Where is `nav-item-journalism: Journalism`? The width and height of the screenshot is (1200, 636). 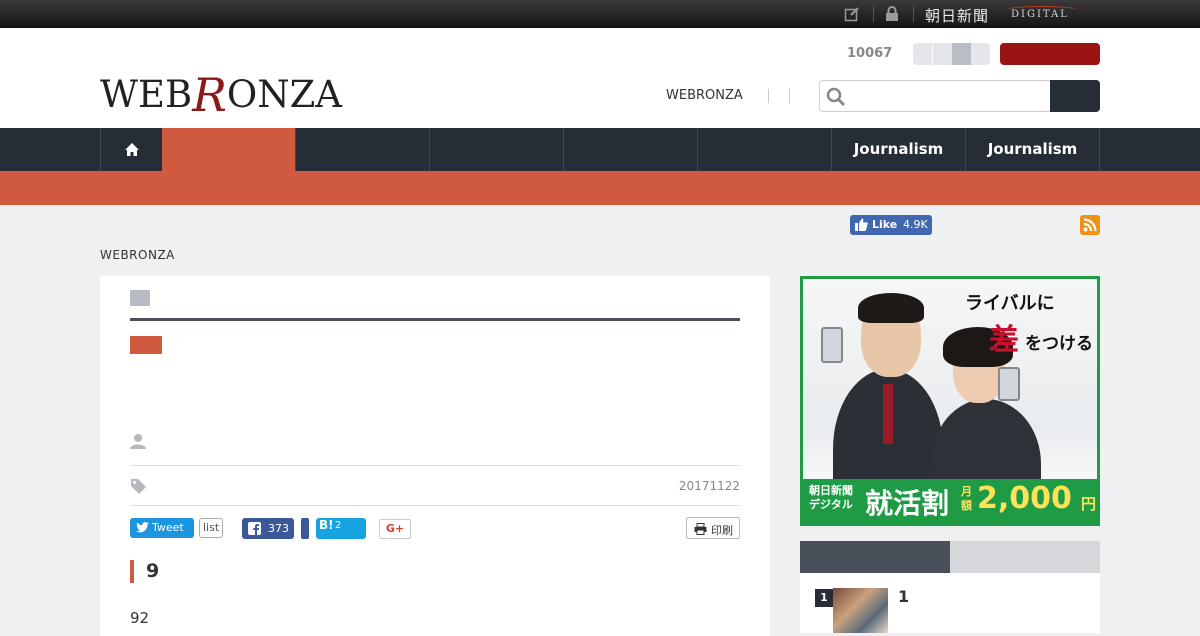
nav-item-journalism: Journalism is located at coordinates (1032, 149).